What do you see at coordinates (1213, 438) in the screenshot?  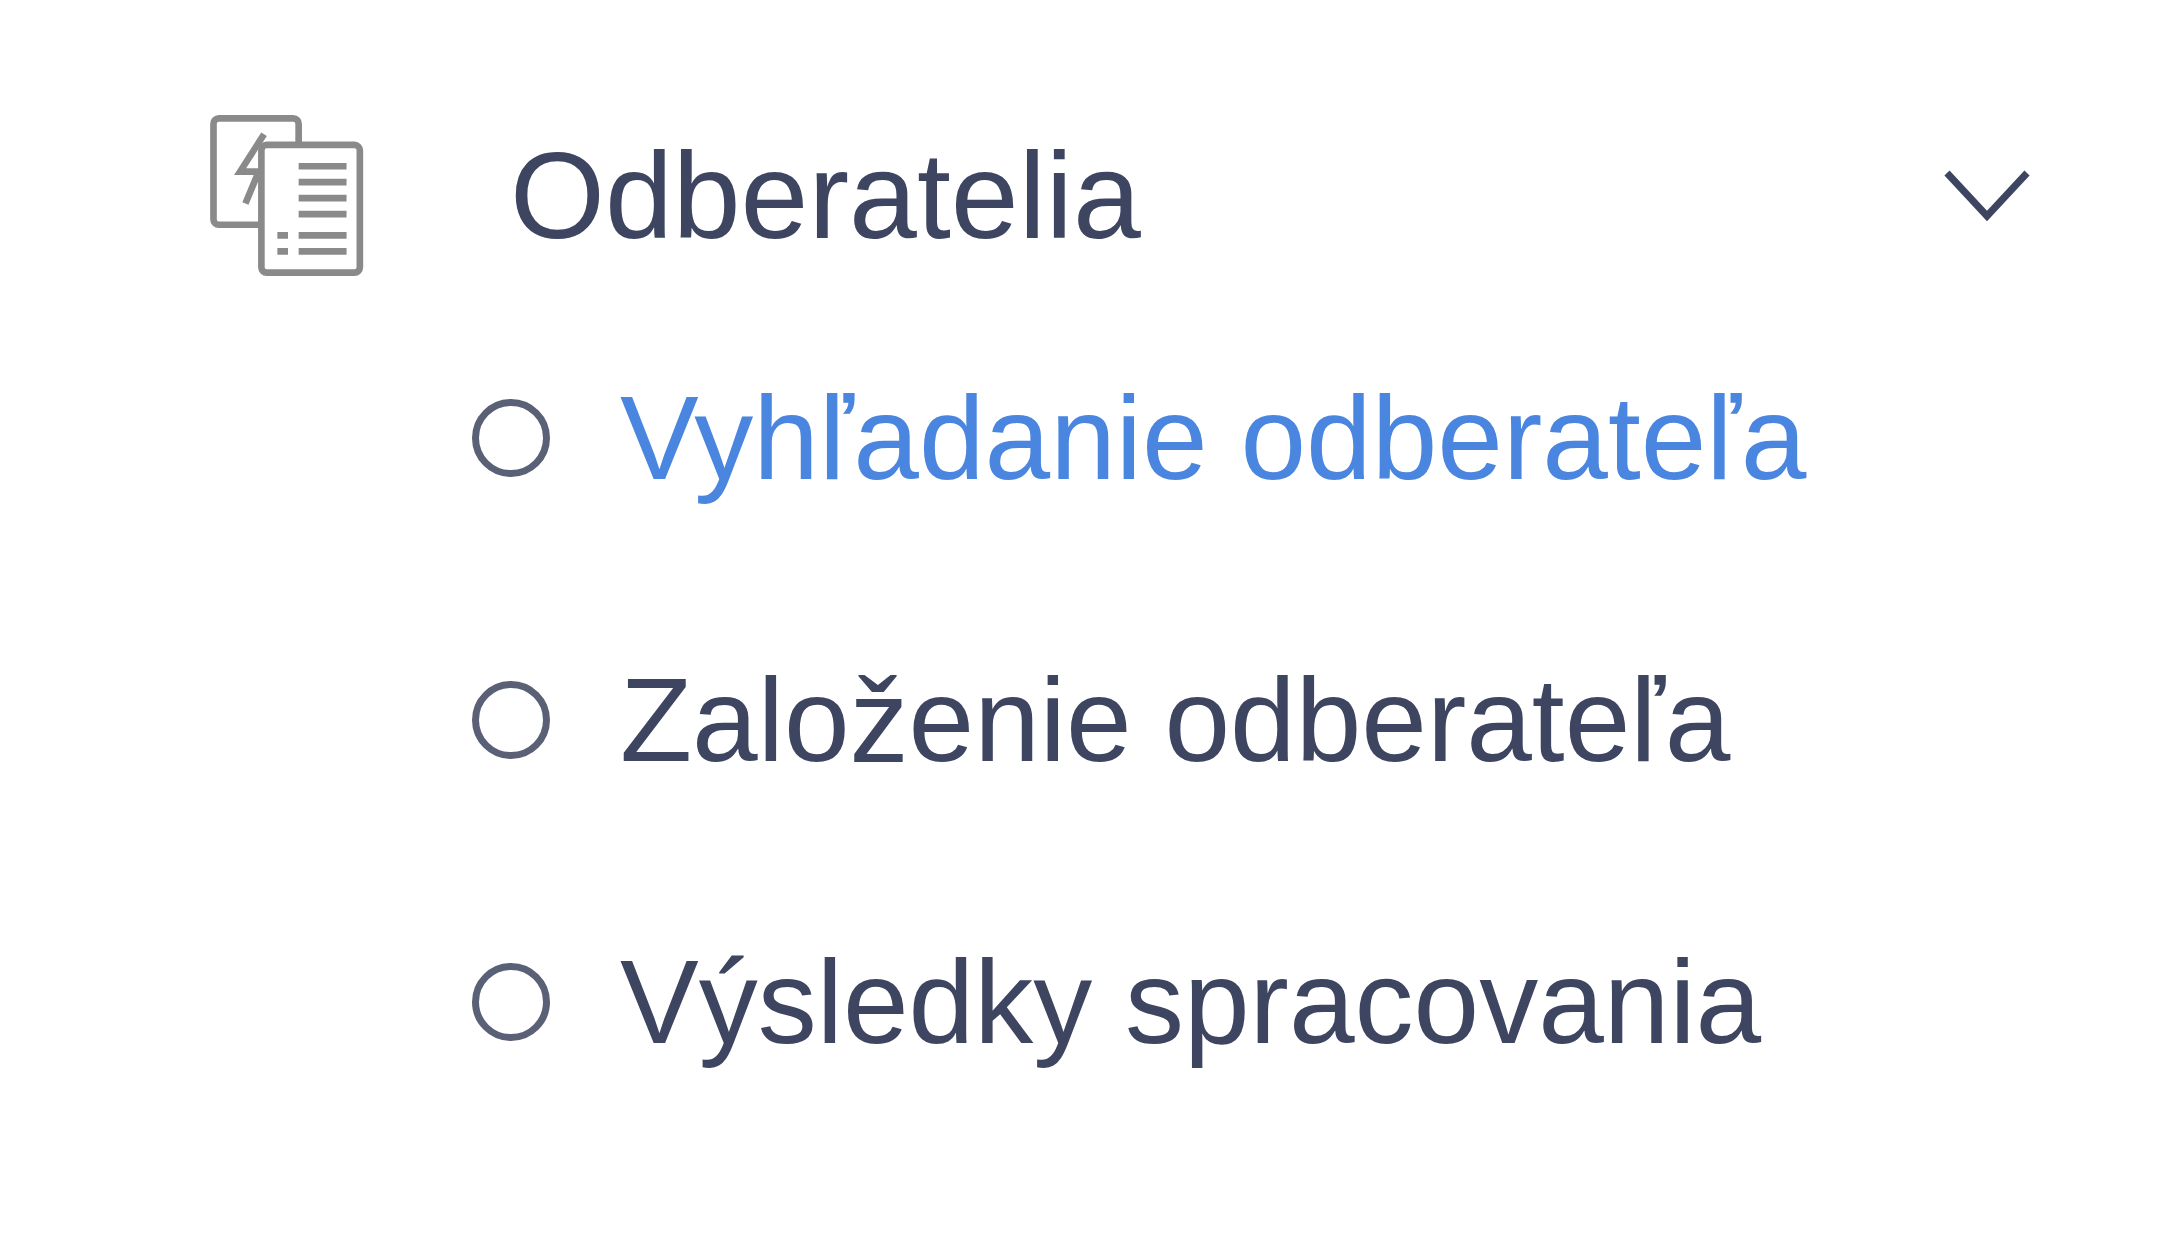 I see `menu-item: Vyhľadanie odberateľa` at bounding box center [1213, 438].